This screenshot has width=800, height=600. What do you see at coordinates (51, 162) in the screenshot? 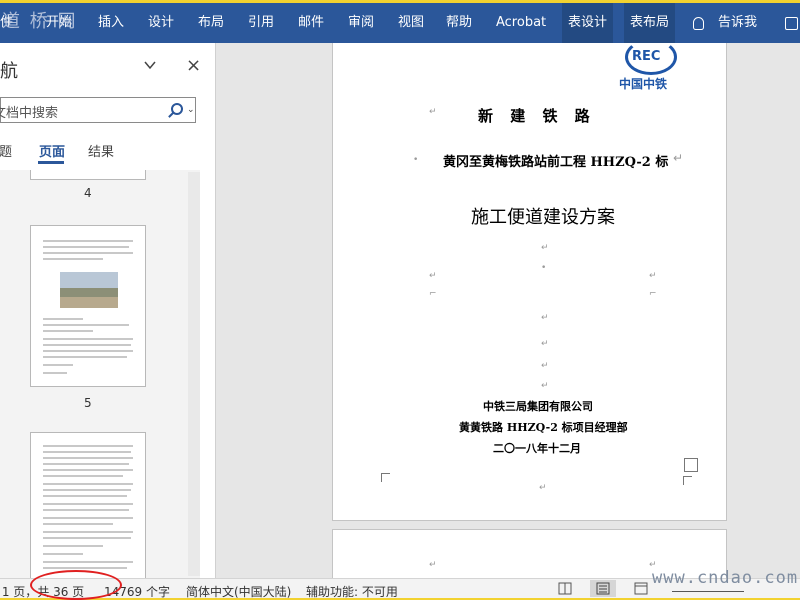
I see `active-tab-indicator` at bounding box center [51, 162].